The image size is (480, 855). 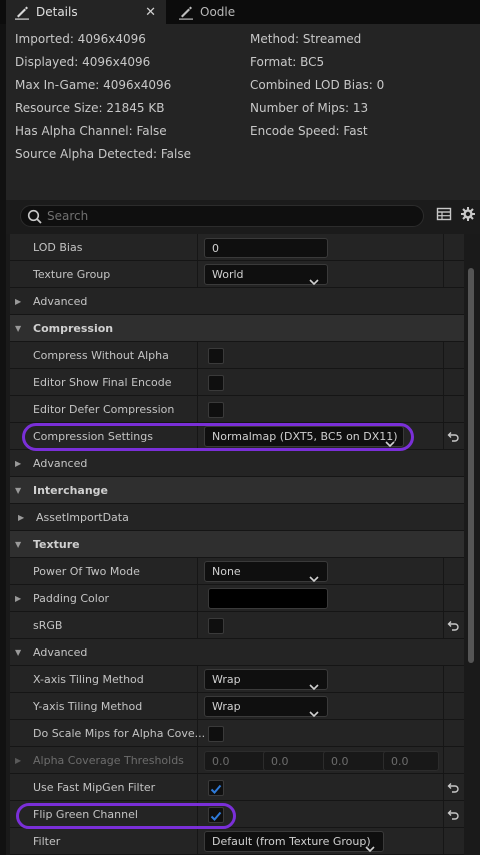 I want to click on info-lod-bias: Combined LOD Bias: 0, so click(x=317, y=85).